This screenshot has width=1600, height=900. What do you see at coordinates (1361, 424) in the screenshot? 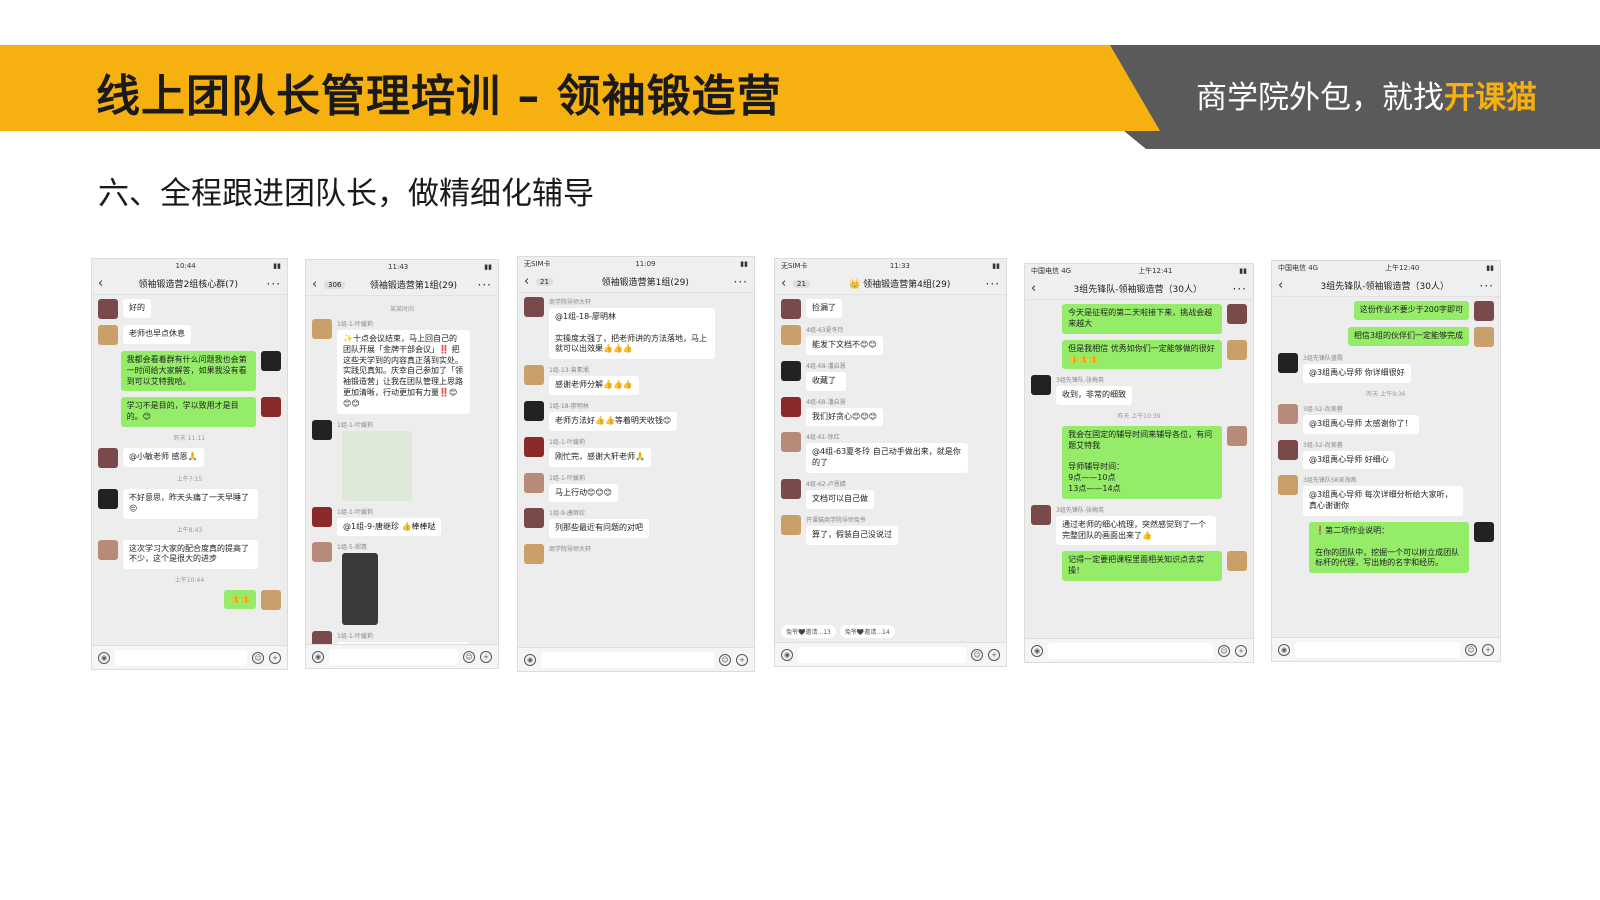
I see `message-bubble: @3组禹心导师 太感谢你了！` at bounding box center [1361, 424].